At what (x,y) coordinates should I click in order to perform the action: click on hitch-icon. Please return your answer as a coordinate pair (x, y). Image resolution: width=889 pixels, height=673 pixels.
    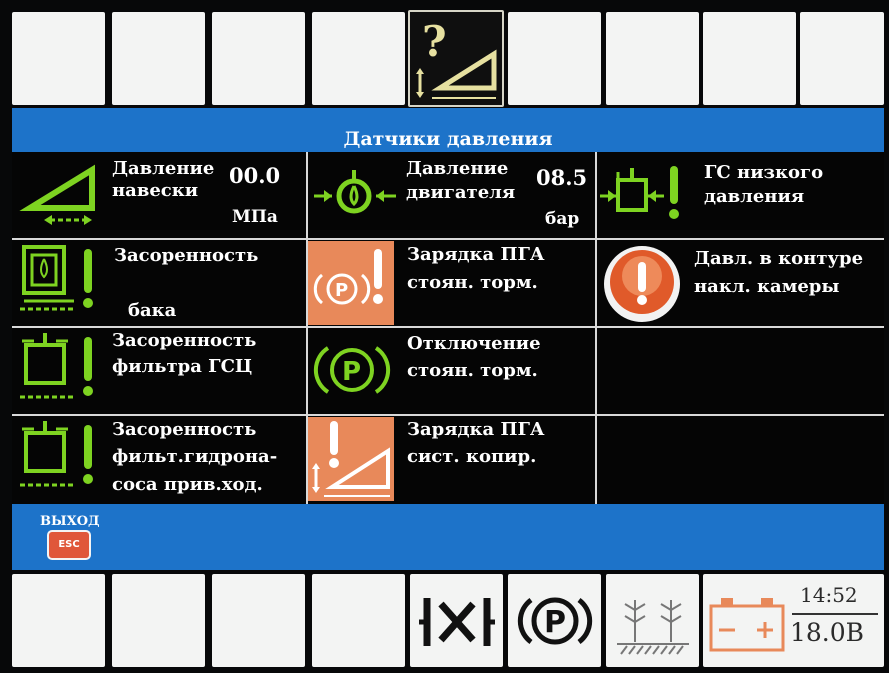
    Looking at the image, I should click on (57, 194).